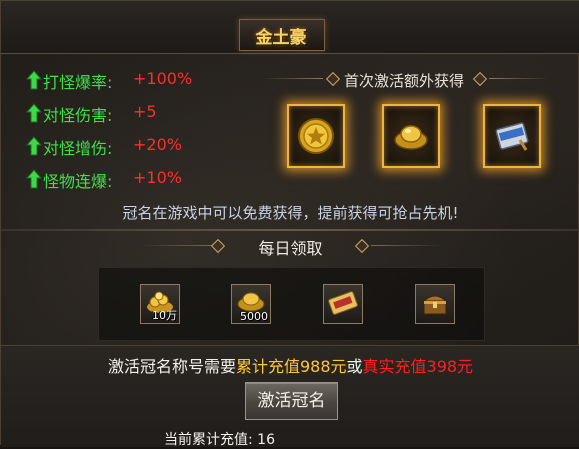  I want to click on exp-scroll-icon, so click(512, 136).